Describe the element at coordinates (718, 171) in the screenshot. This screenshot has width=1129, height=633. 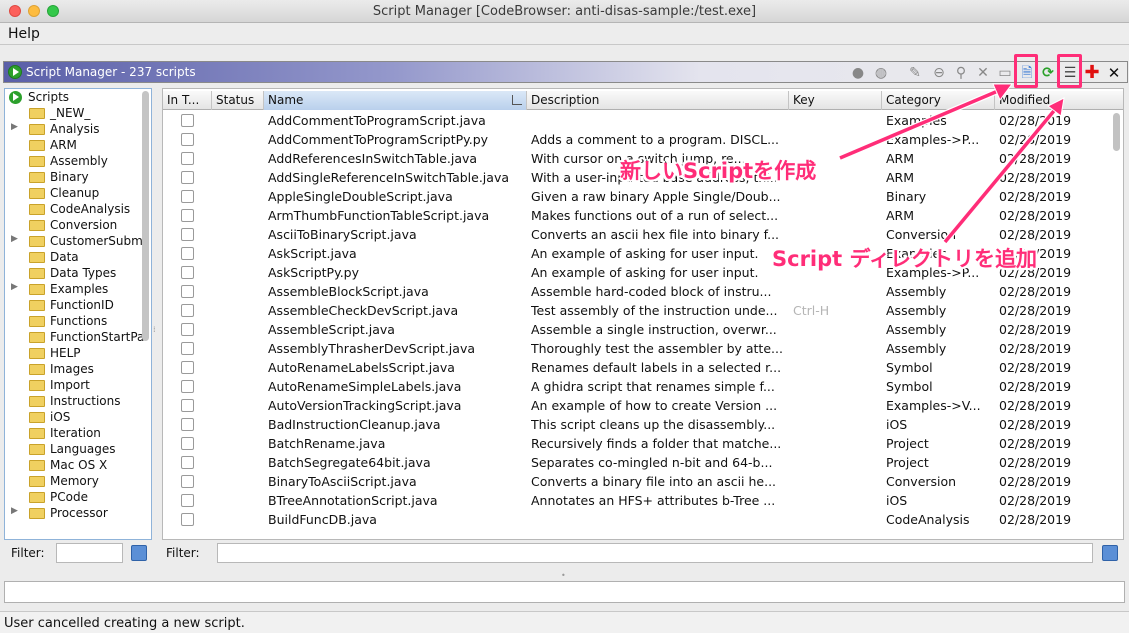
I see `annotation-new-script: 新しいScriptを作成` at that location.